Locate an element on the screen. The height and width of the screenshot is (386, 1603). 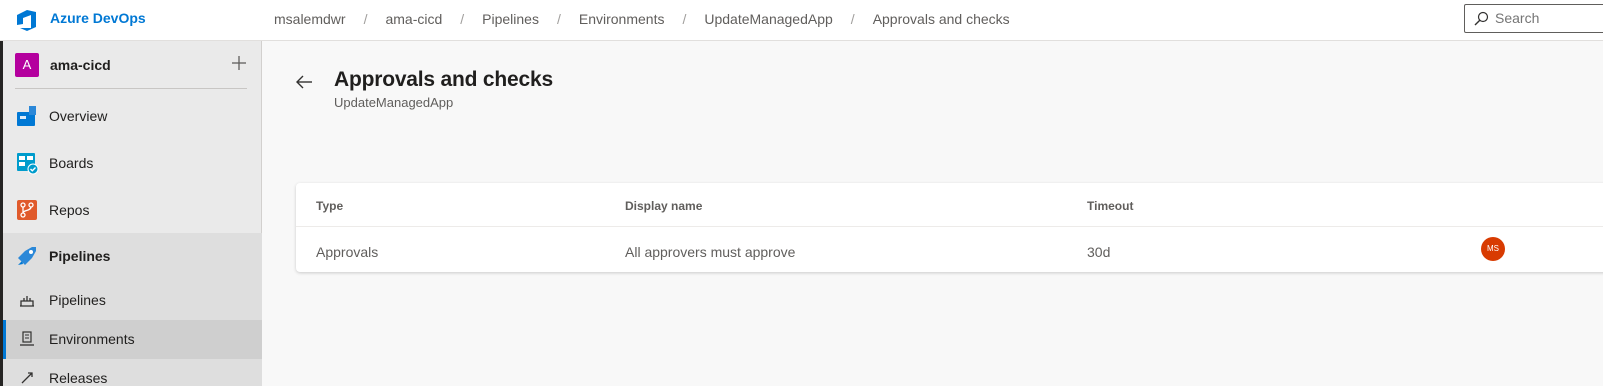
column-header-type: Type is located at coordinates (329, 206).